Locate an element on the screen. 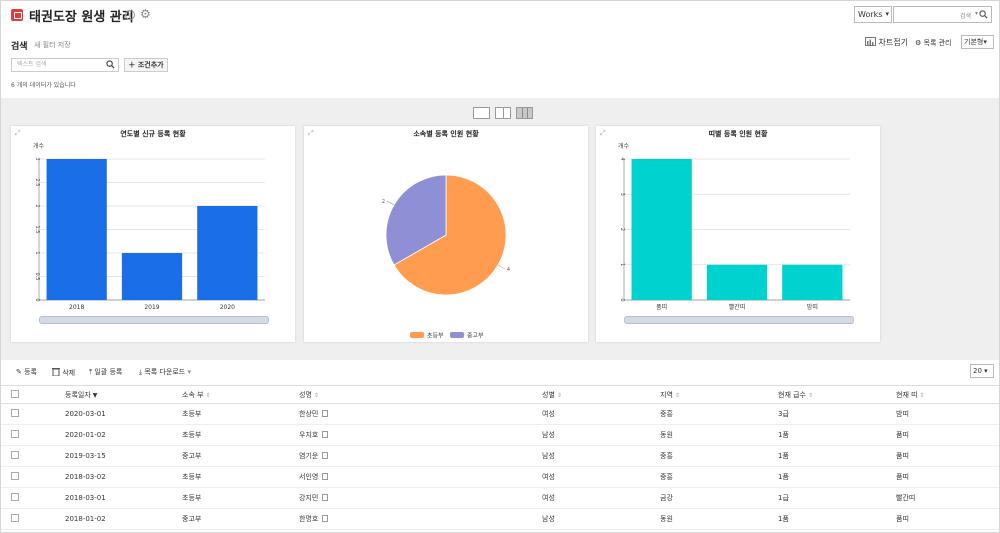  view-select-value: 기본형 is located at coordinates (974, 42).